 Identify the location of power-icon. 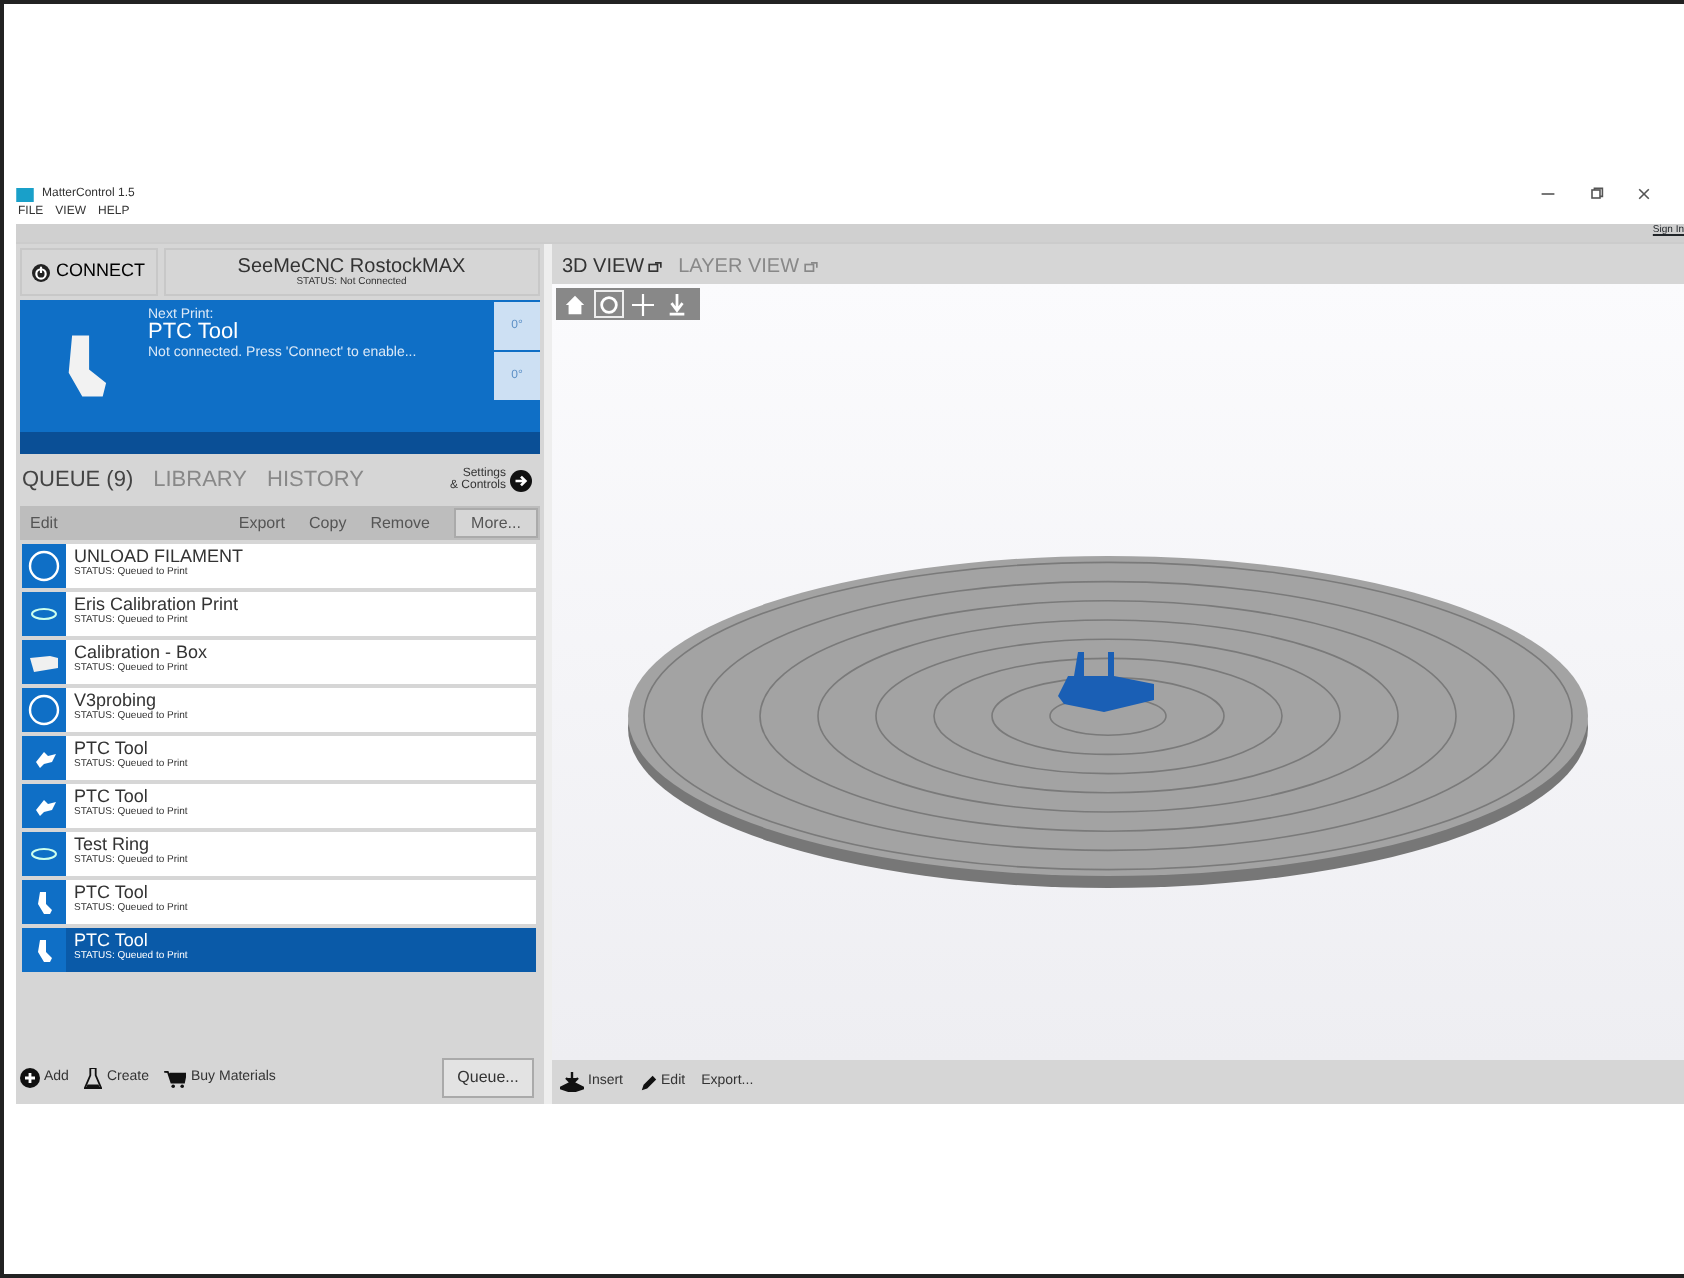
(41, 272).